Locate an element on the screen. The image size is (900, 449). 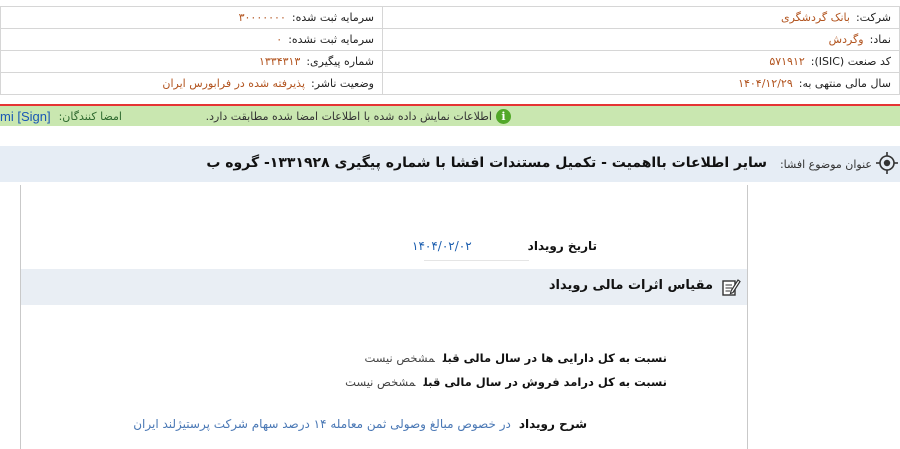
signers: امضا کنندگان: mi [Sign] is located at coordinates (61, 116).